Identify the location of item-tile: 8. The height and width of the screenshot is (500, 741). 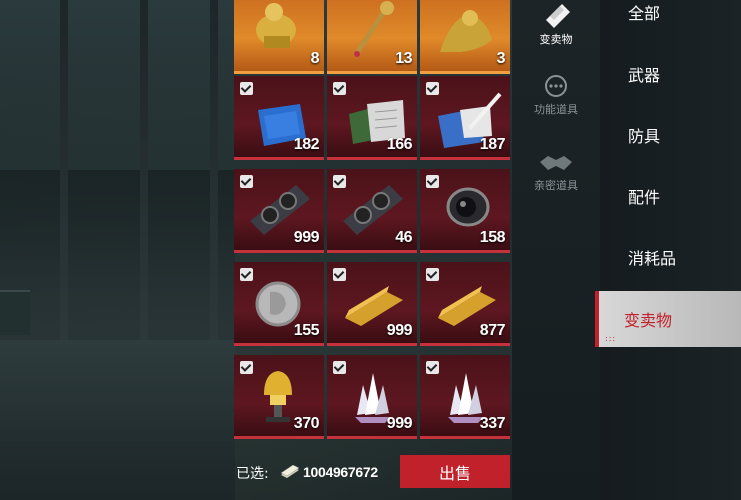
(279, 37).